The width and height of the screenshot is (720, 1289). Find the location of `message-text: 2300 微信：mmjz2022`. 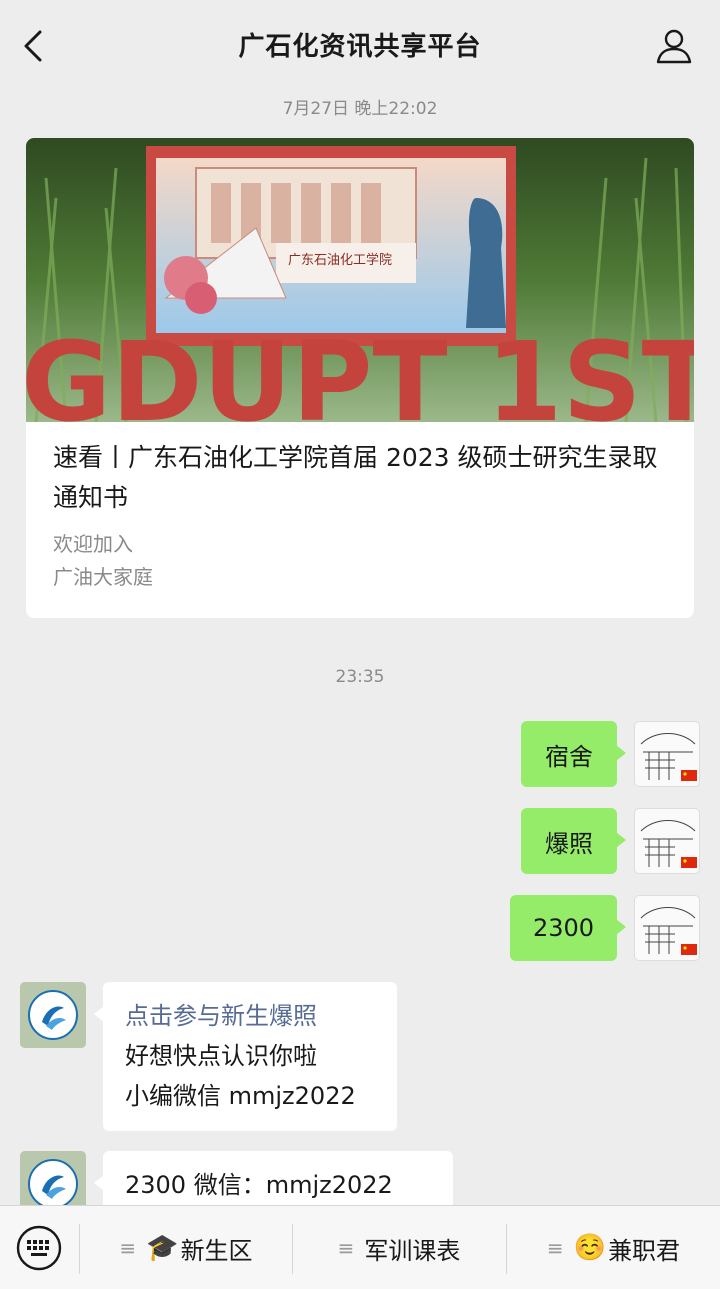

message-text: 2300 微信：mmjz2022 is located at coordinates (259, 1185).